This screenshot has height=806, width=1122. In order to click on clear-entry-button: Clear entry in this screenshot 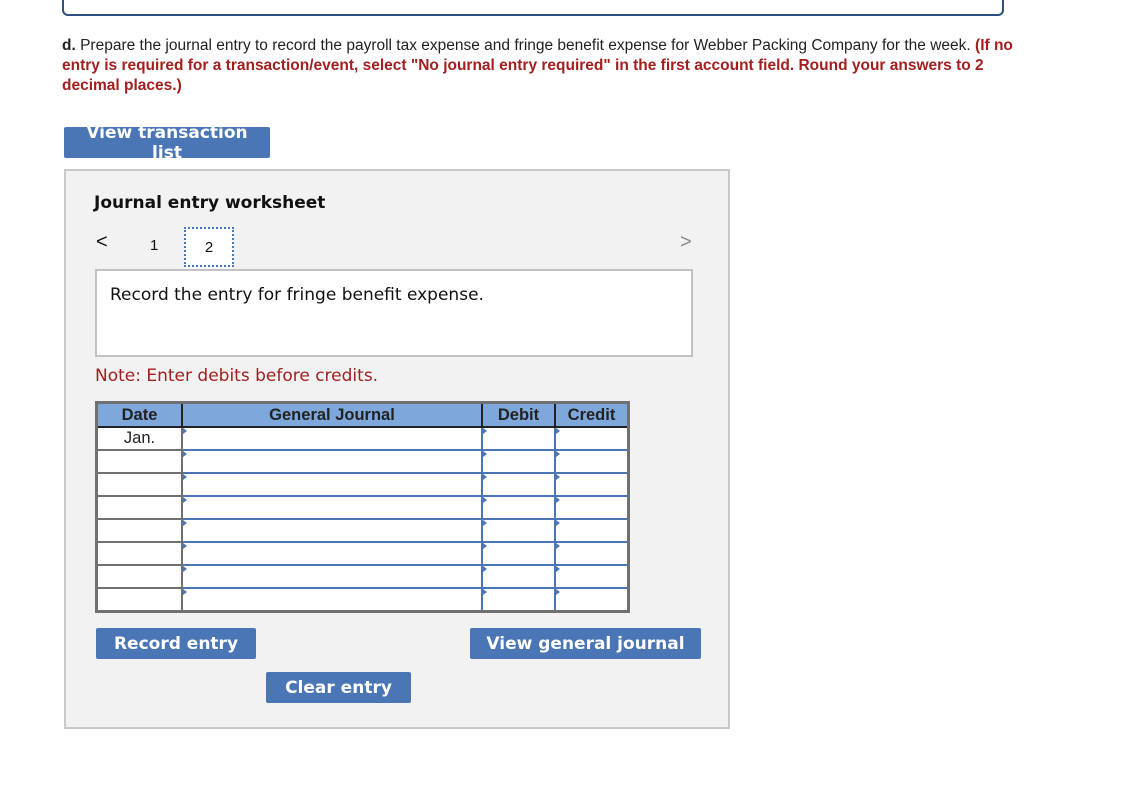, I will do `click(338, 687)`.